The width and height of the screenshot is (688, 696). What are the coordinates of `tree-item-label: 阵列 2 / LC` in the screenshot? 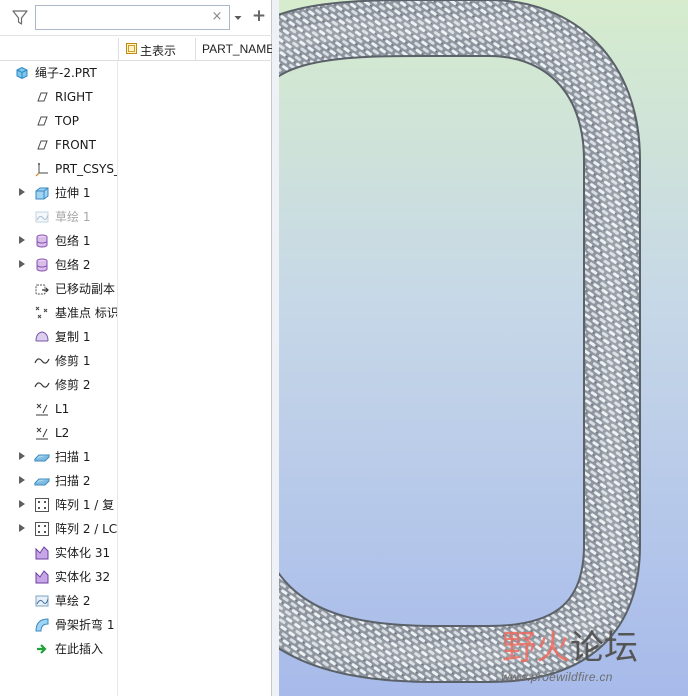 It's located at (86, 529).